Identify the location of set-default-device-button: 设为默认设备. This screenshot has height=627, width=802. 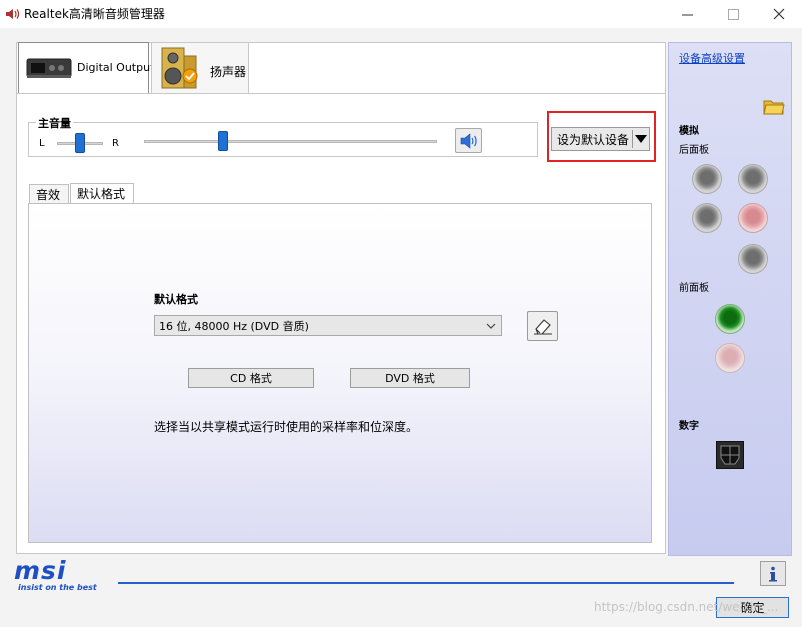
(600, 139).